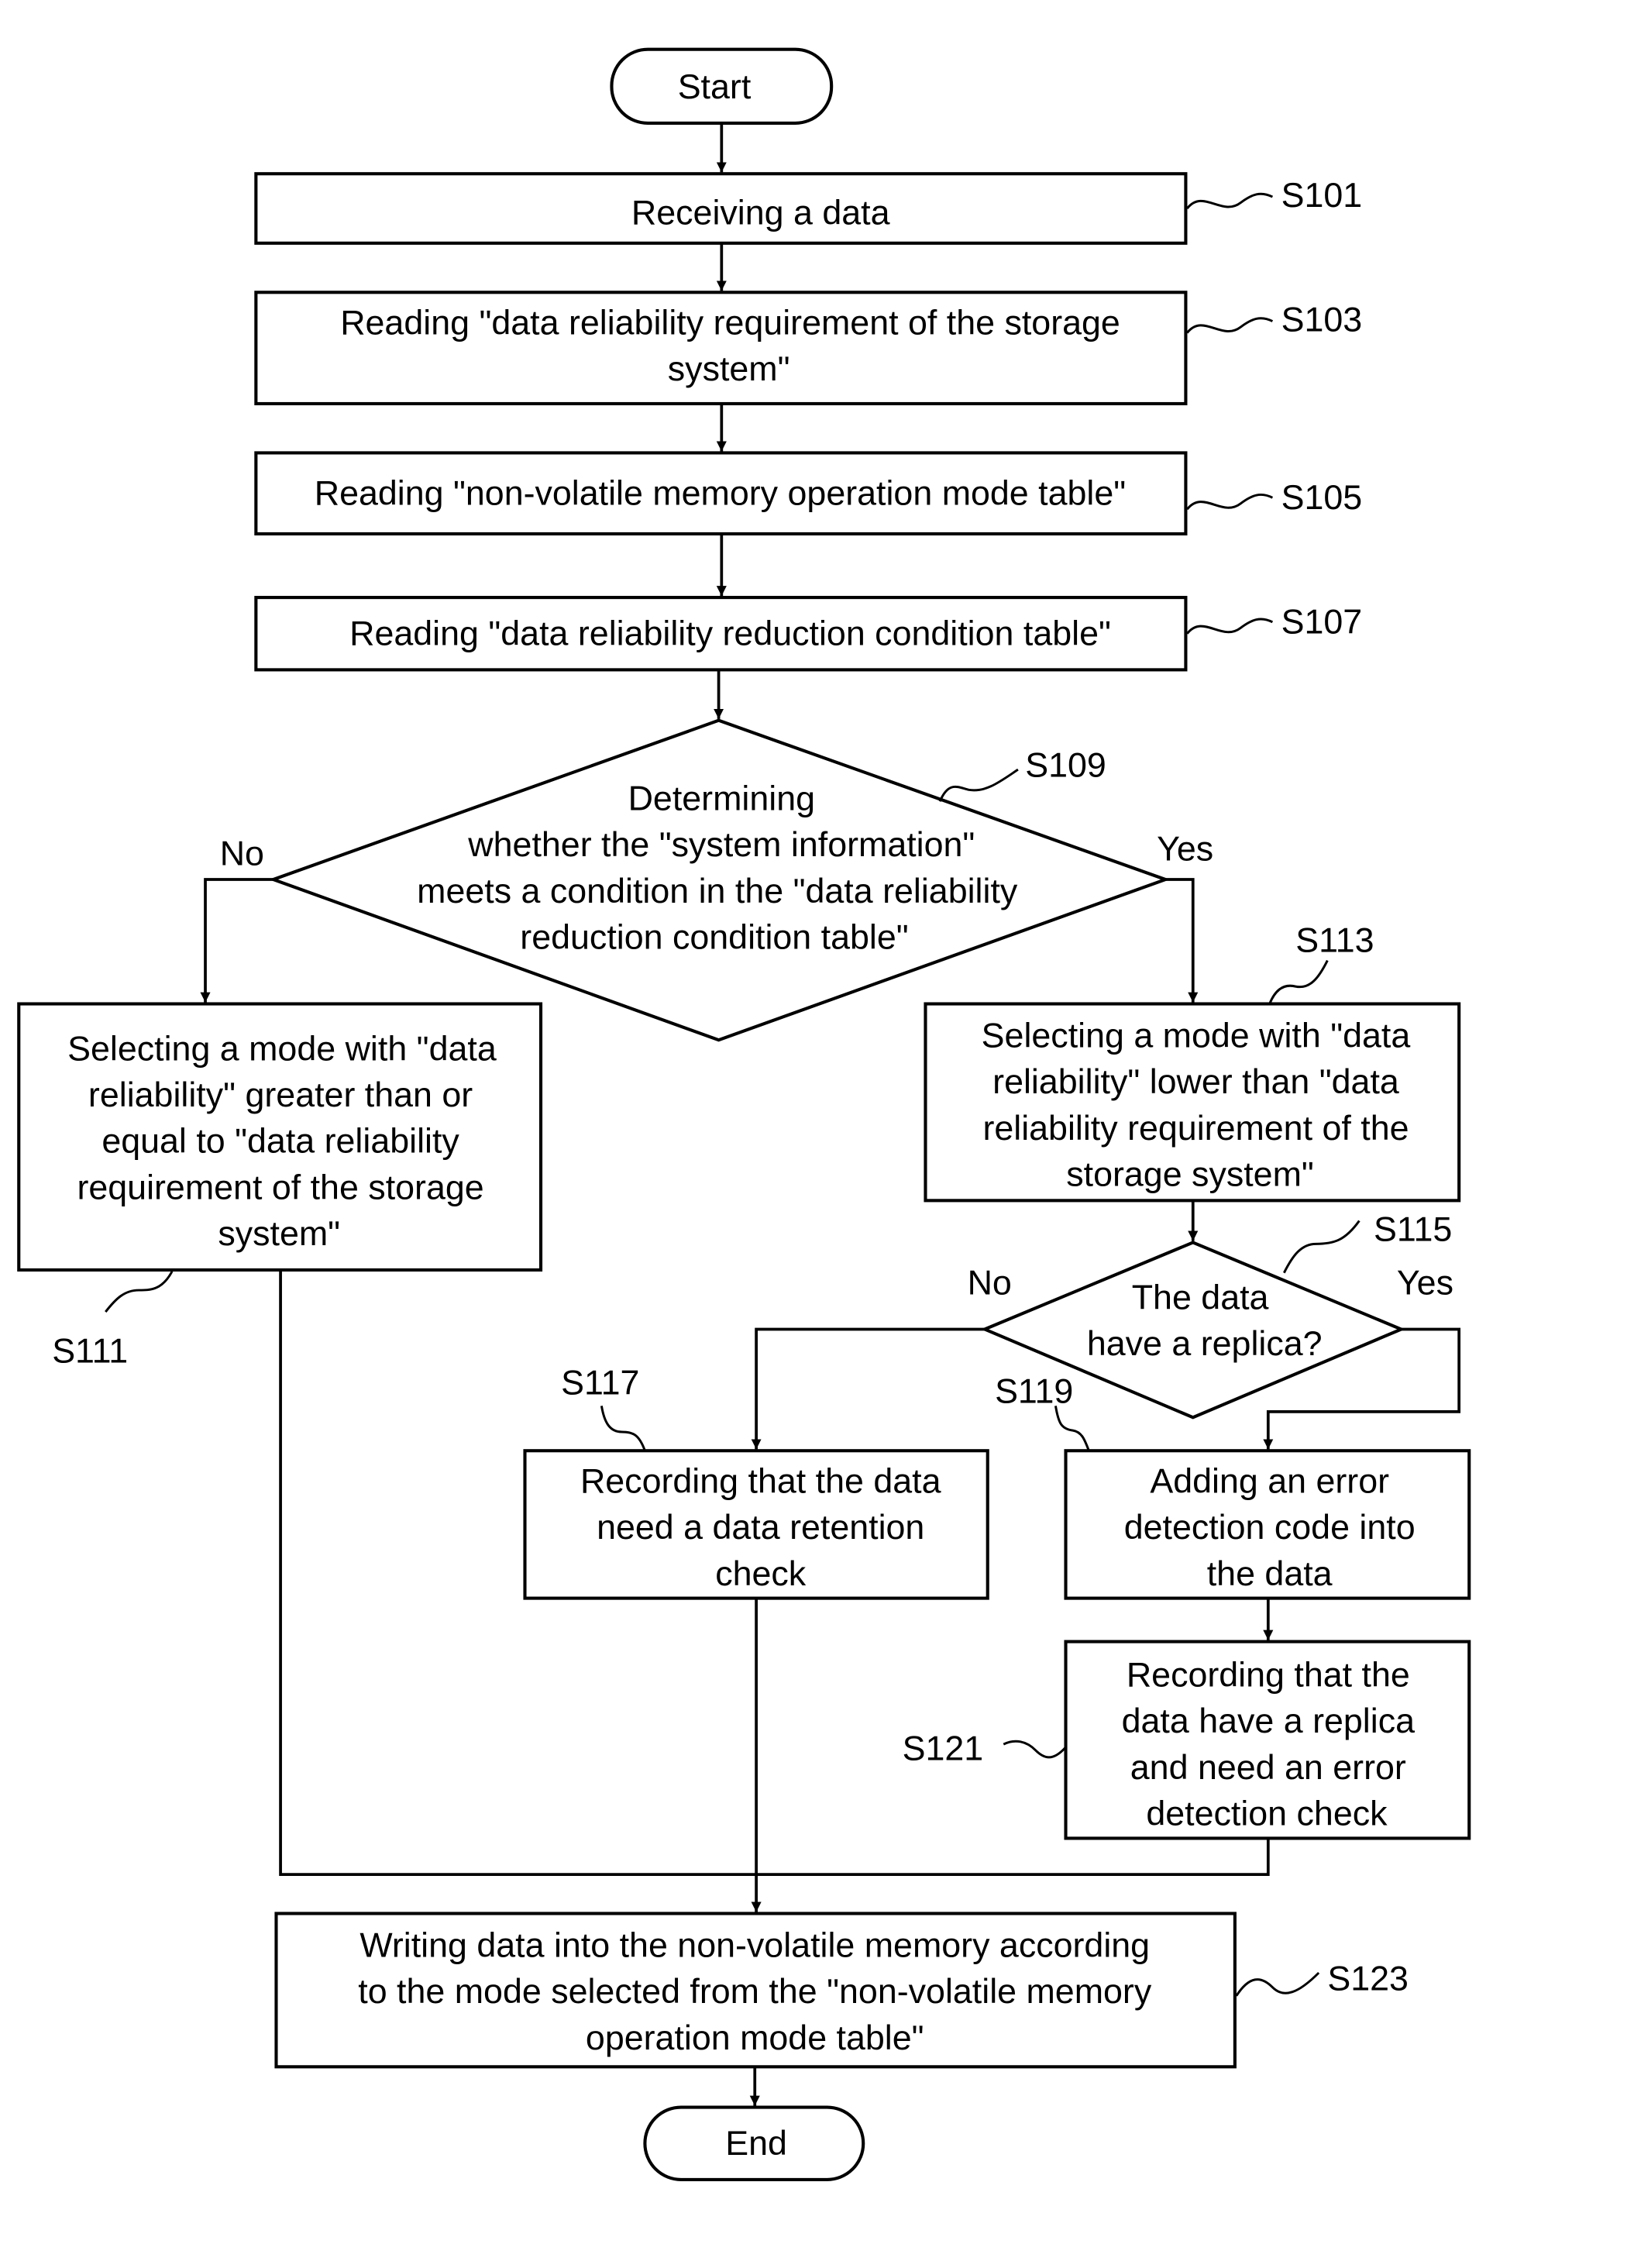 The height and width of the screenshot is (2268, 1634). Describe the element at coordinates (1334, 940) in the screenshot. I see `s113-id: S113` at that location.